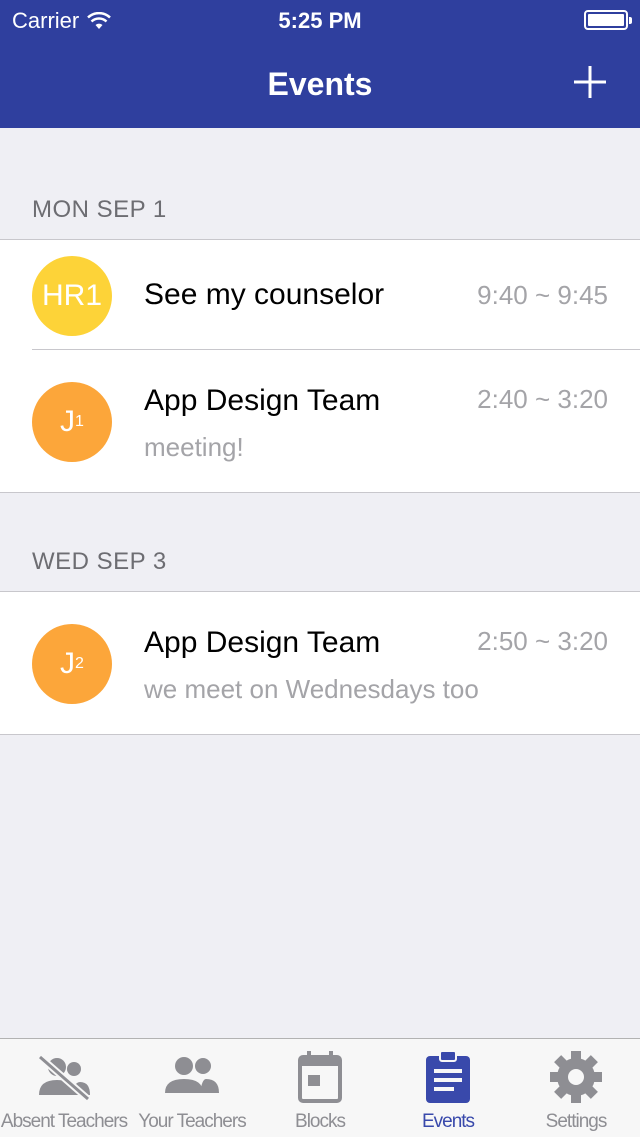 The image size is (640, 1137). Describe the element at coordinates (264, 294) in the screenshot. I see `event-title: See my counselor` at that location.